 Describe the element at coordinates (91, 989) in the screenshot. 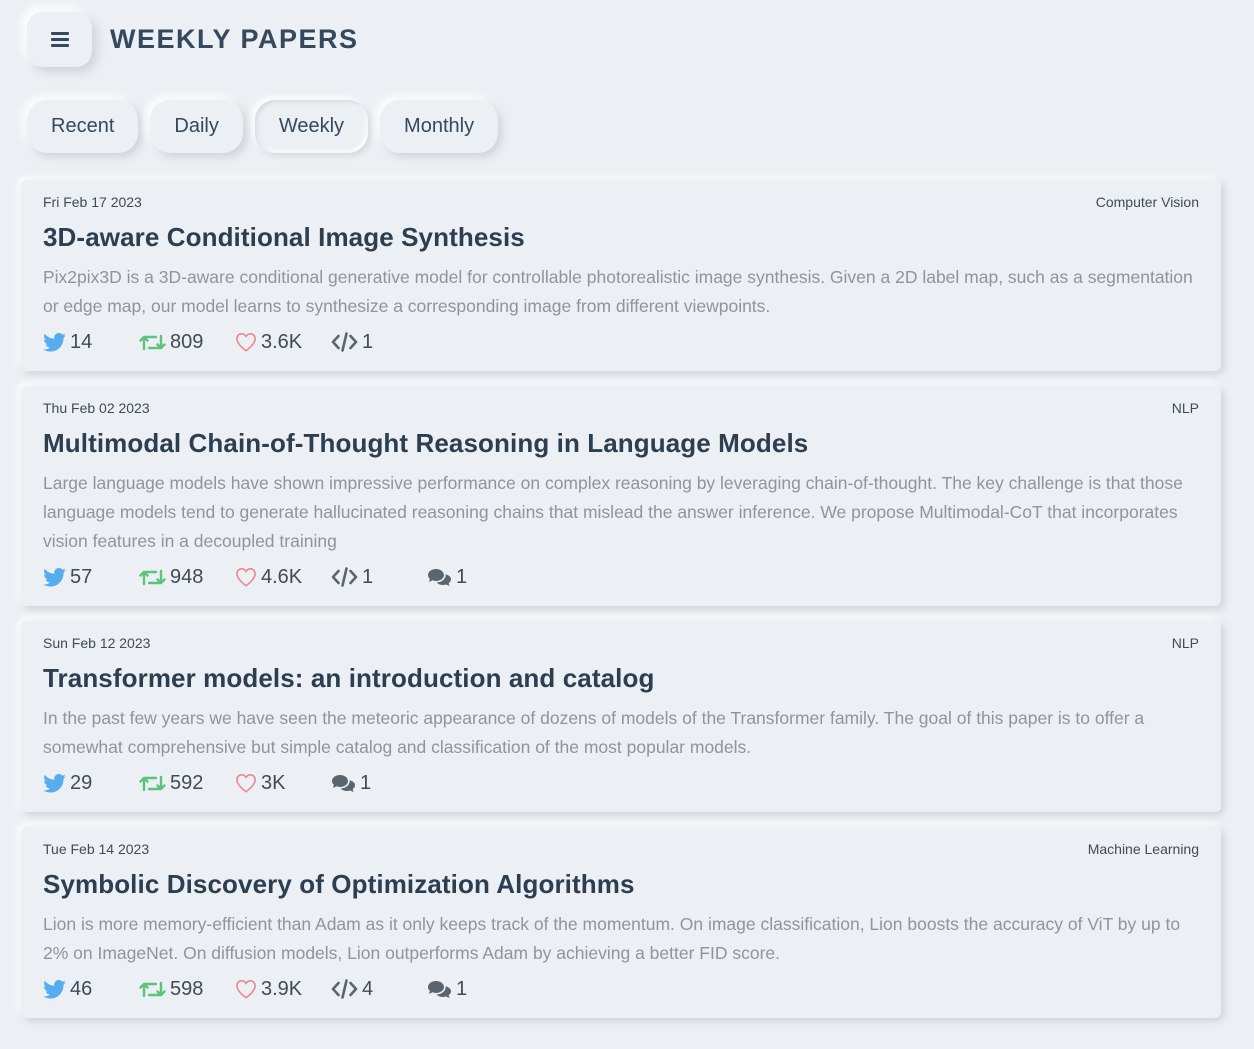

I see `tweet-count: 46` at that location.